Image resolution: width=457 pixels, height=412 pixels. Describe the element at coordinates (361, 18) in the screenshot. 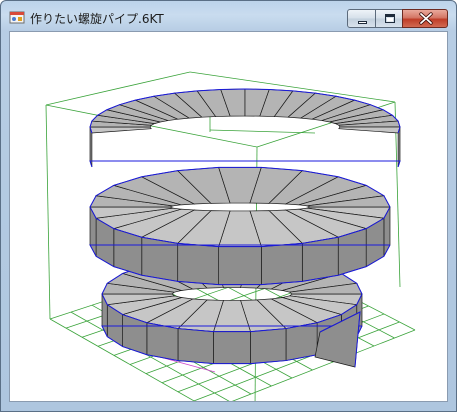

I see `minimize-button` at that location.